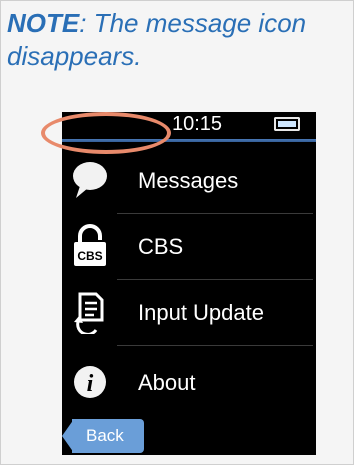 The image size is (354, 465). What do you see at coordinates (201, 312) in the screenshot?
I see `menu-item-label: Input Update` at bounding box center [201, 312].